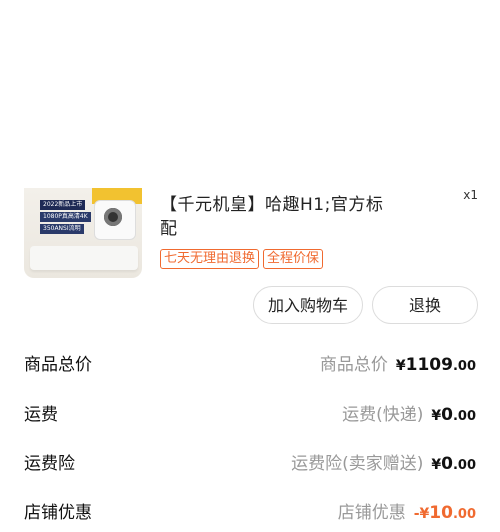 This screenshot has height=532, width=500. I want to click on summary-amount: ¥1109.00, so click(436, 365).